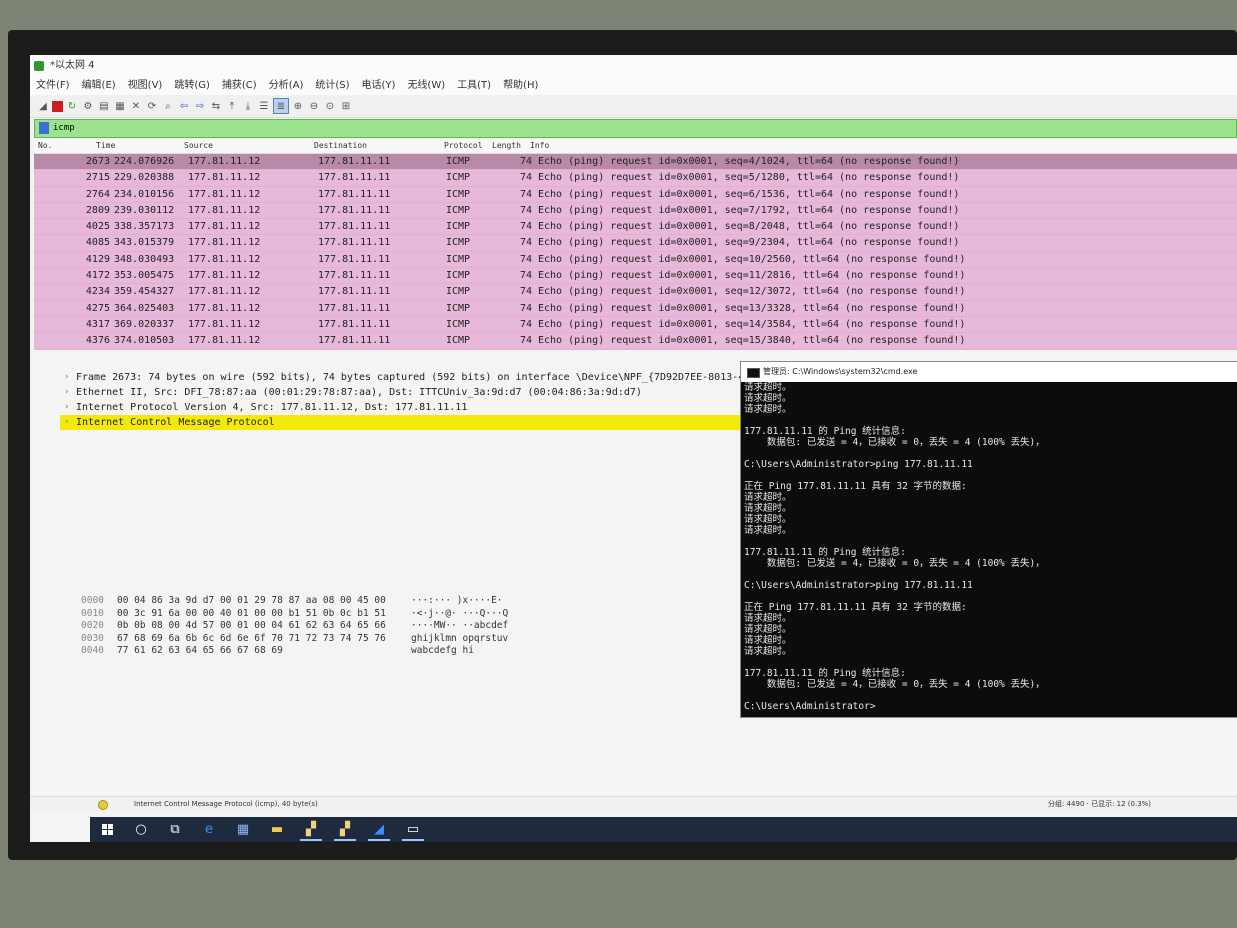 This screenshot has height=928, width=1237. What do you see at coordinates (43, 106) in the screenshot?
I see `shark-fin-icon: ◢` at bounding box center [43, 106].